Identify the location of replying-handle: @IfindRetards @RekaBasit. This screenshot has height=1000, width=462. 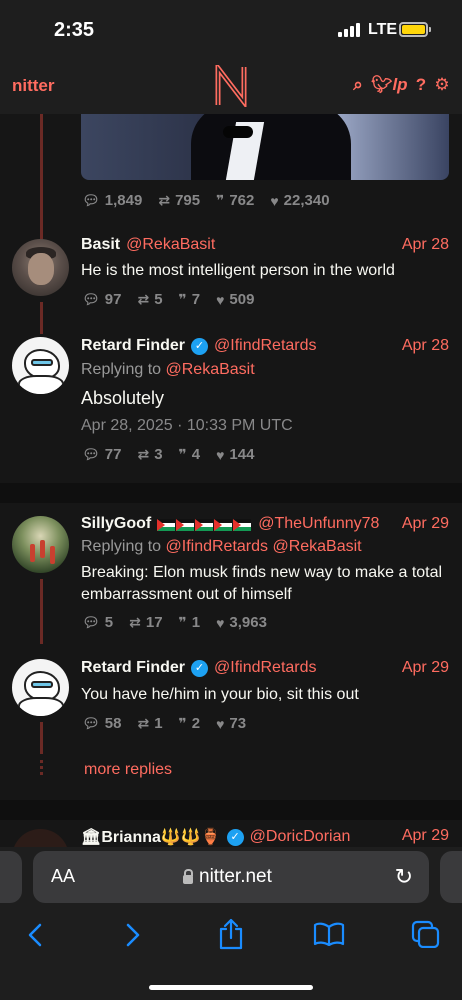
(264, 546).